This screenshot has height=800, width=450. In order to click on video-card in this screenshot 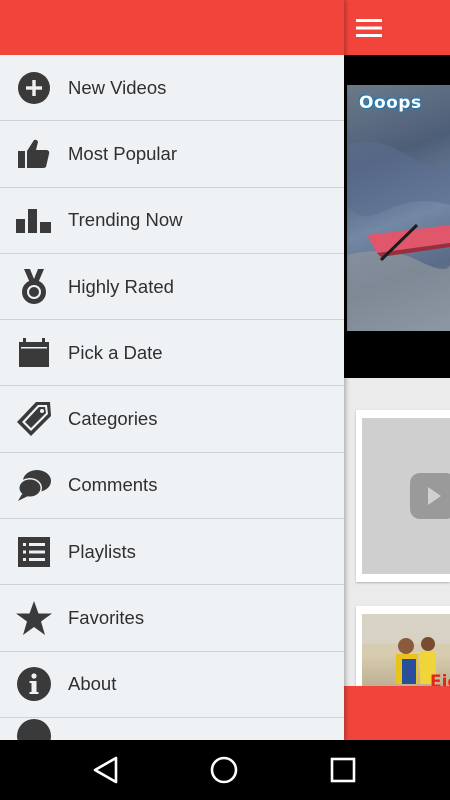, I will do `click(403, 496)`.